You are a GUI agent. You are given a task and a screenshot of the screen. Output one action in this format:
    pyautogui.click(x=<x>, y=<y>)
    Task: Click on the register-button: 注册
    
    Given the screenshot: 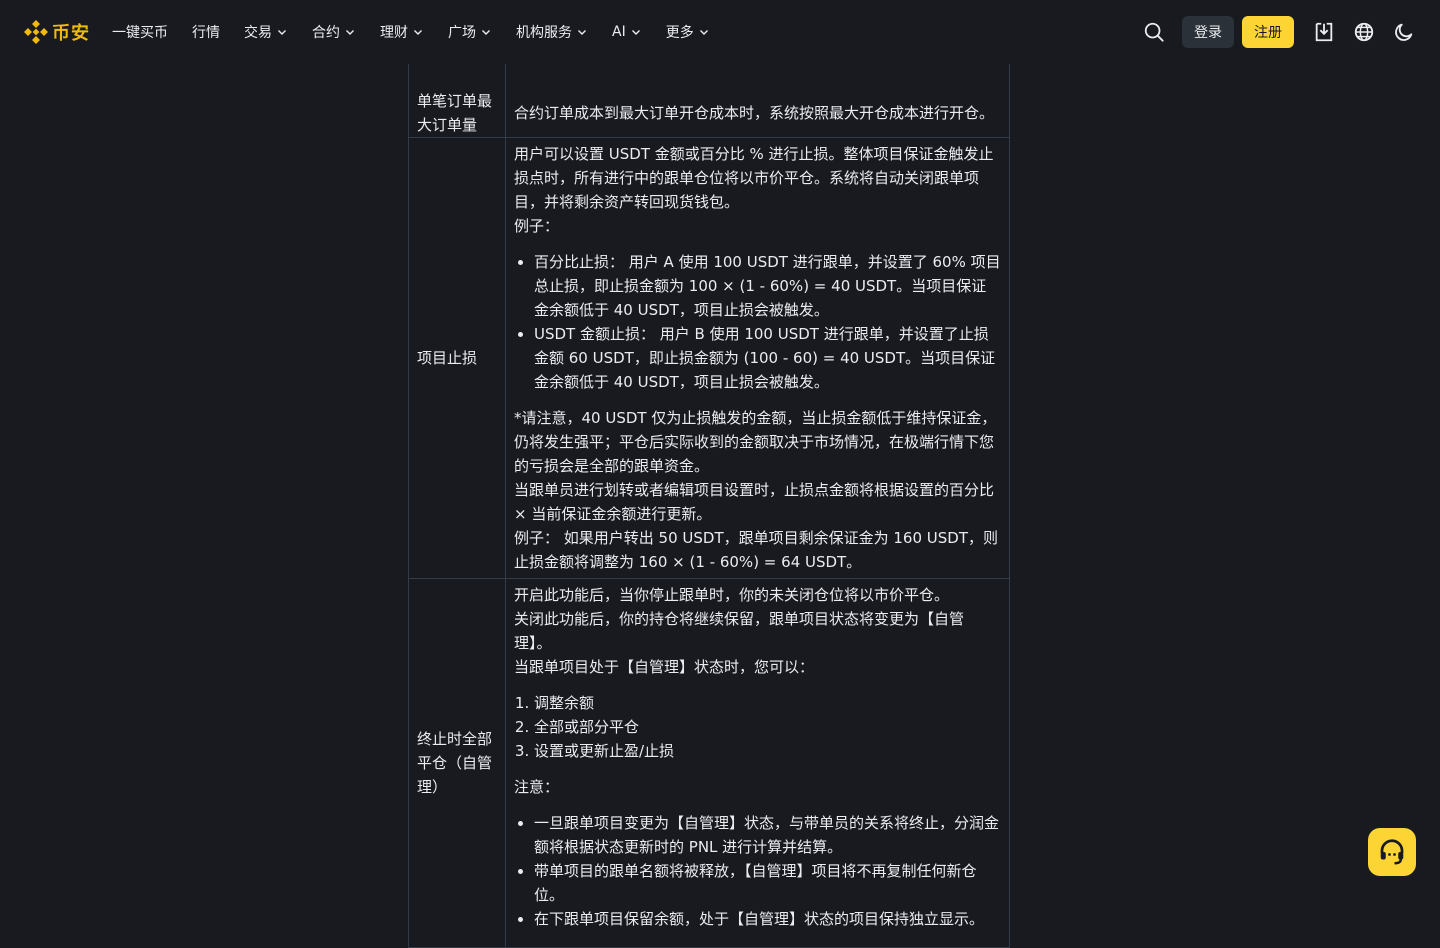 What is the action you would take?
    pyautogui.click(x=1268, y=32)
    